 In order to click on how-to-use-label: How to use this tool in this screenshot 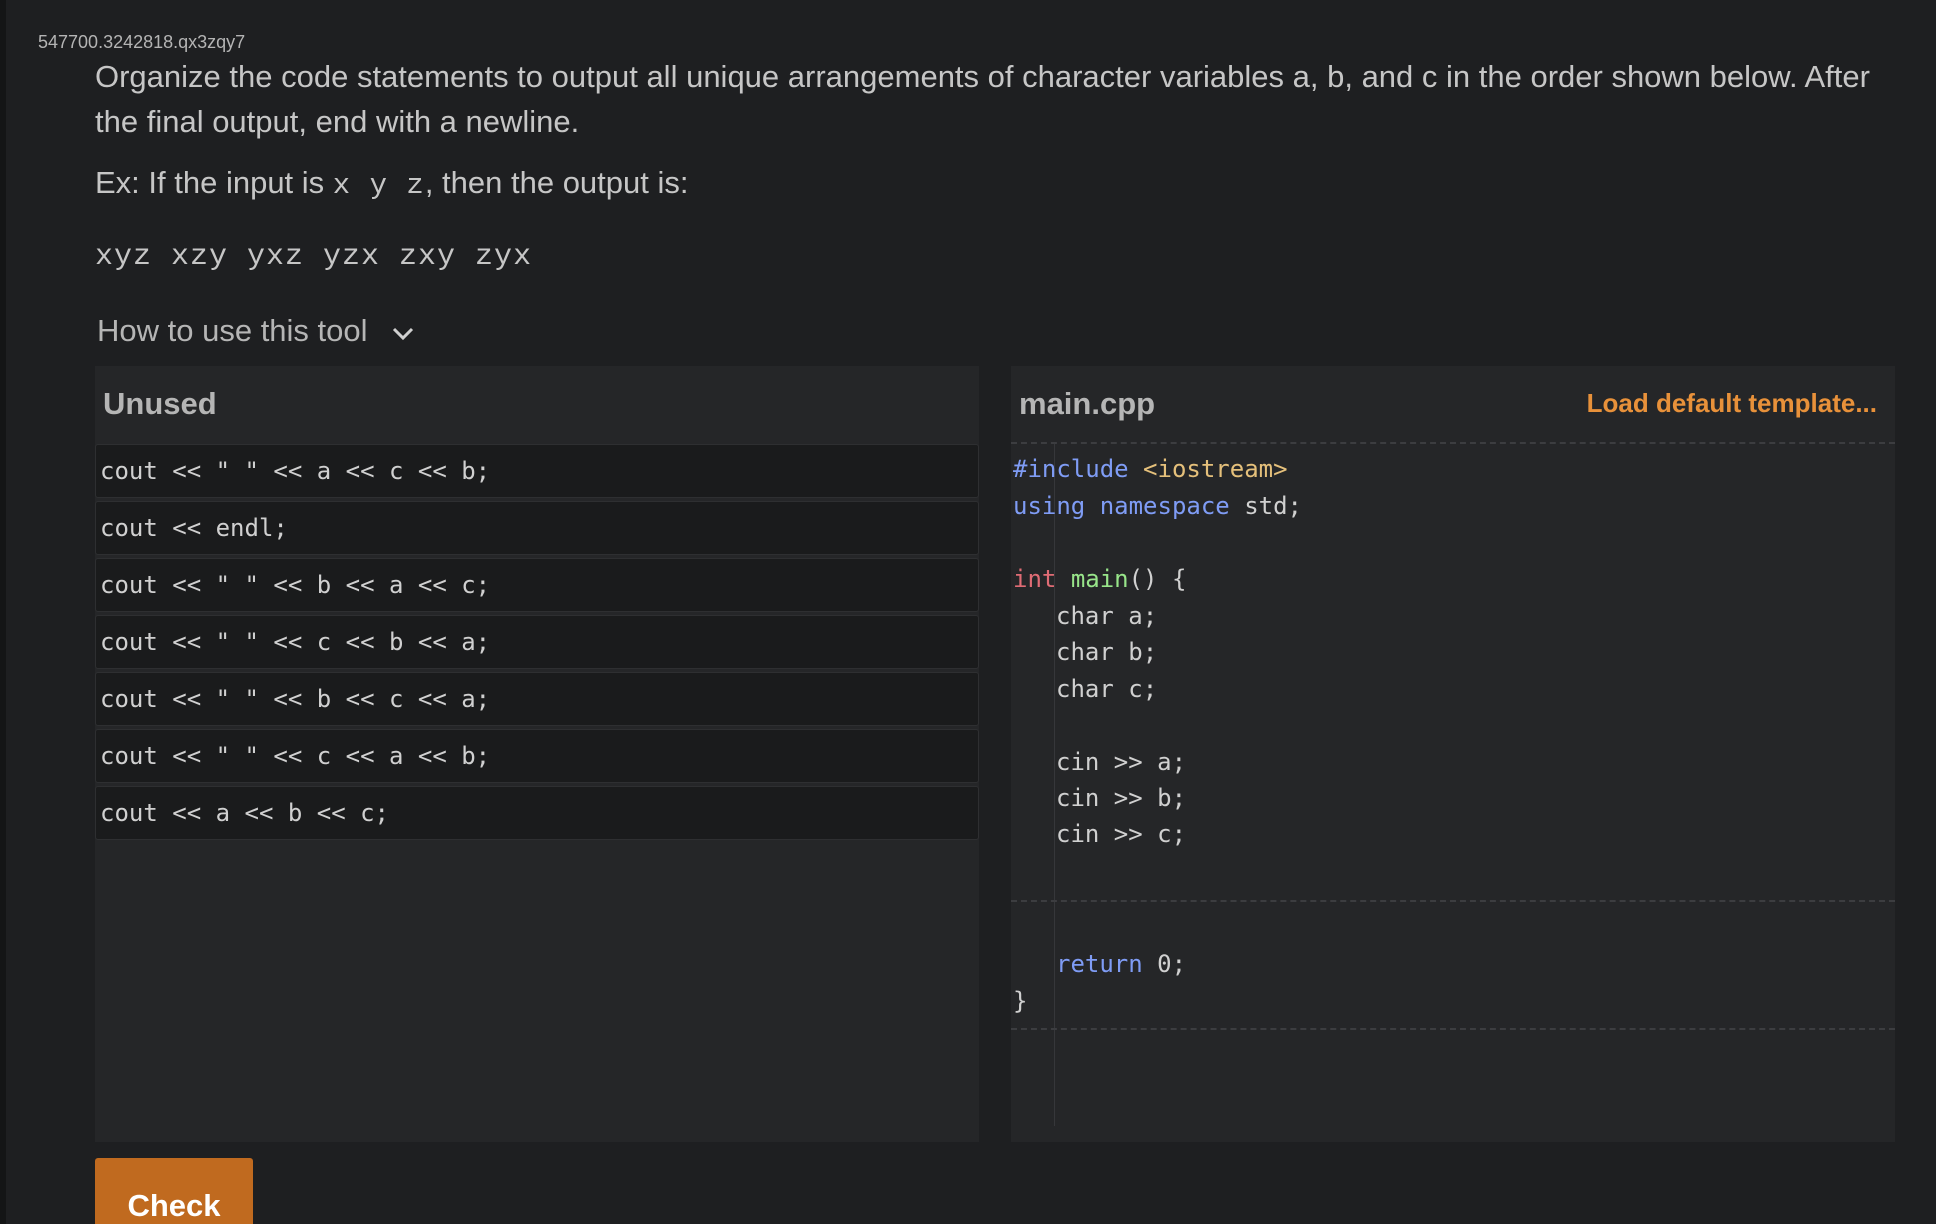, I will do `click(232, 330)`.